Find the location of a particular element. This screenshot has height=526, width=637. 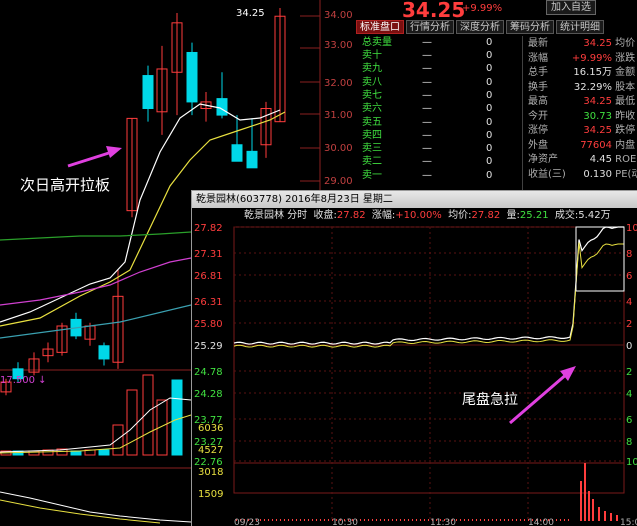

pct-tick: 10 is located at coordinates (631, 462).